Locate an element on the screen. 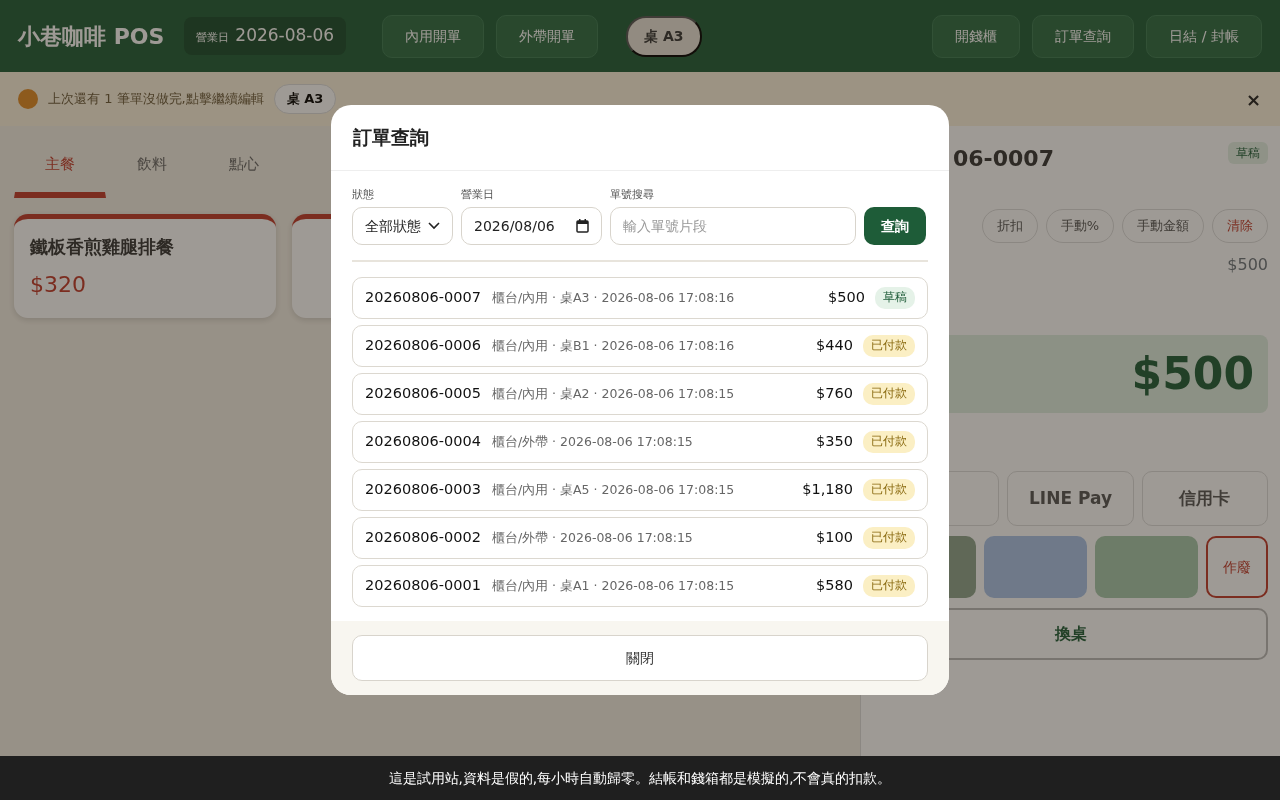  header-button: 外帶開單 is located at coordinates (547, 36).